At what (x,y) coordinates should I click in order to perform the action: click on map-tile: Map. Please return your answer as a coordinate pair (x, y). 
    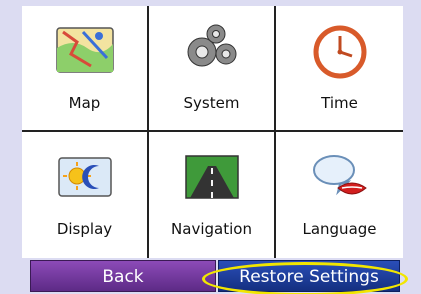
    Looking at the image, I should click on (85, 69).